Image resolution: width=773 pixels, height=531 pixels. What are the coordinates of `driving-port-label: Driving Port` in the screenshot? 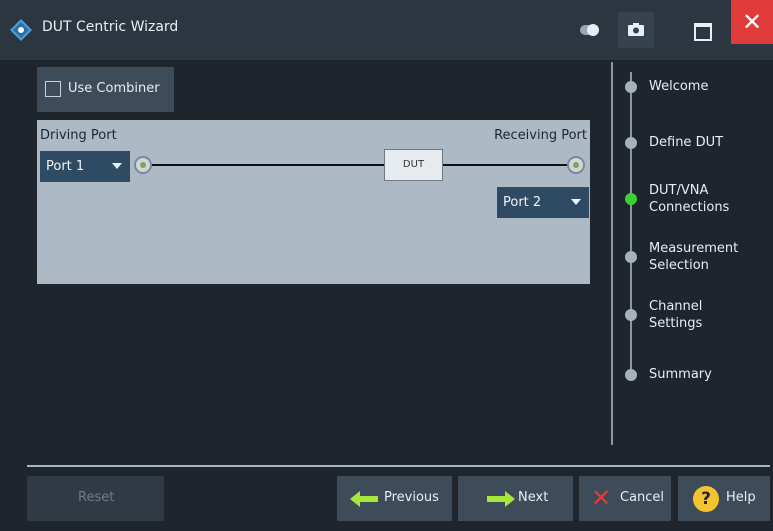 It's located at (78, 135).